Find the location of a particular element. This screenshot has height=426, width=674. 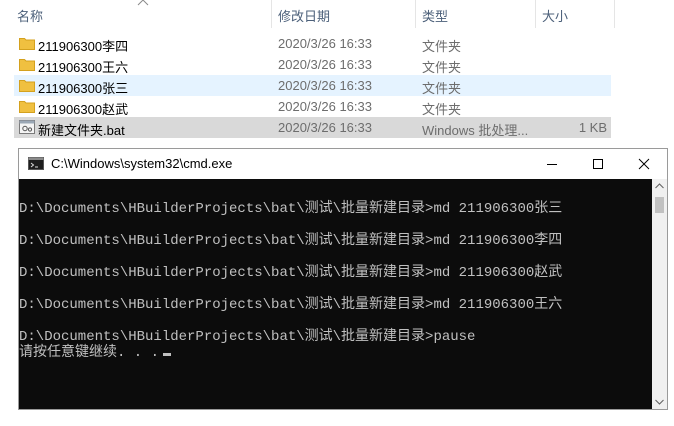

maximize-button is located at coordinates (598, 164).